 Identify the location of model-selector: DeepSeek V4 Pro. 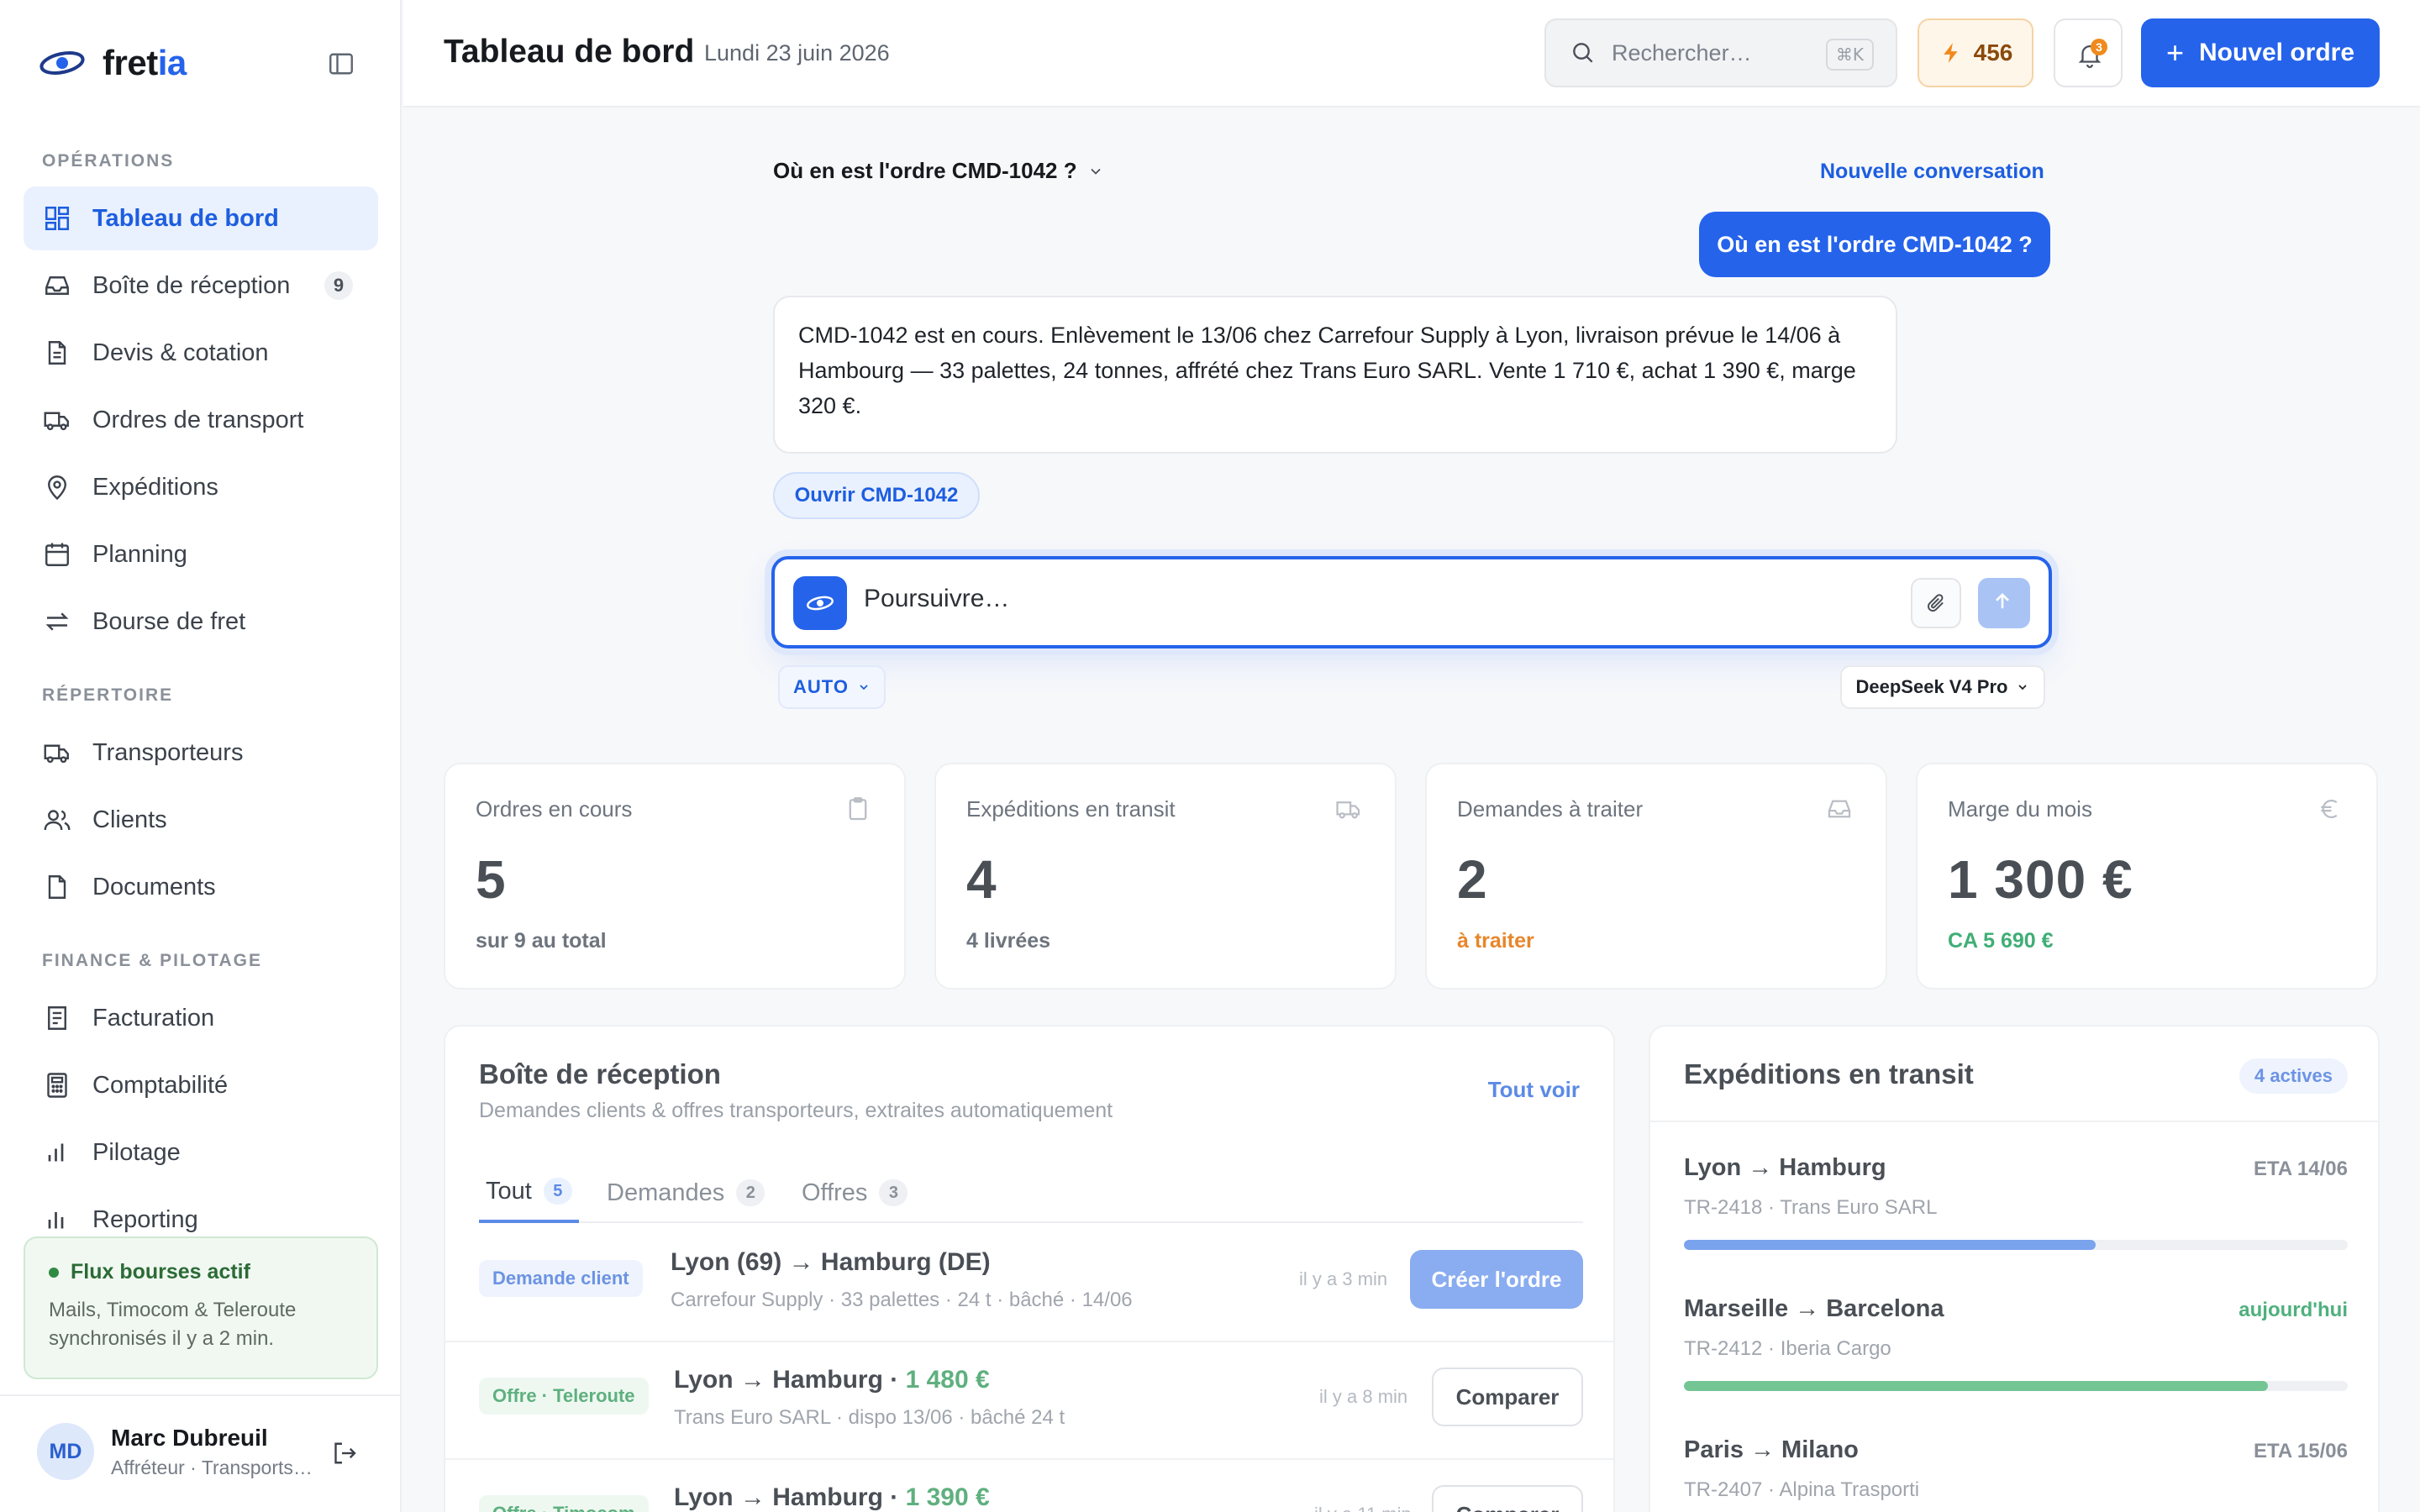
(1942, 687).